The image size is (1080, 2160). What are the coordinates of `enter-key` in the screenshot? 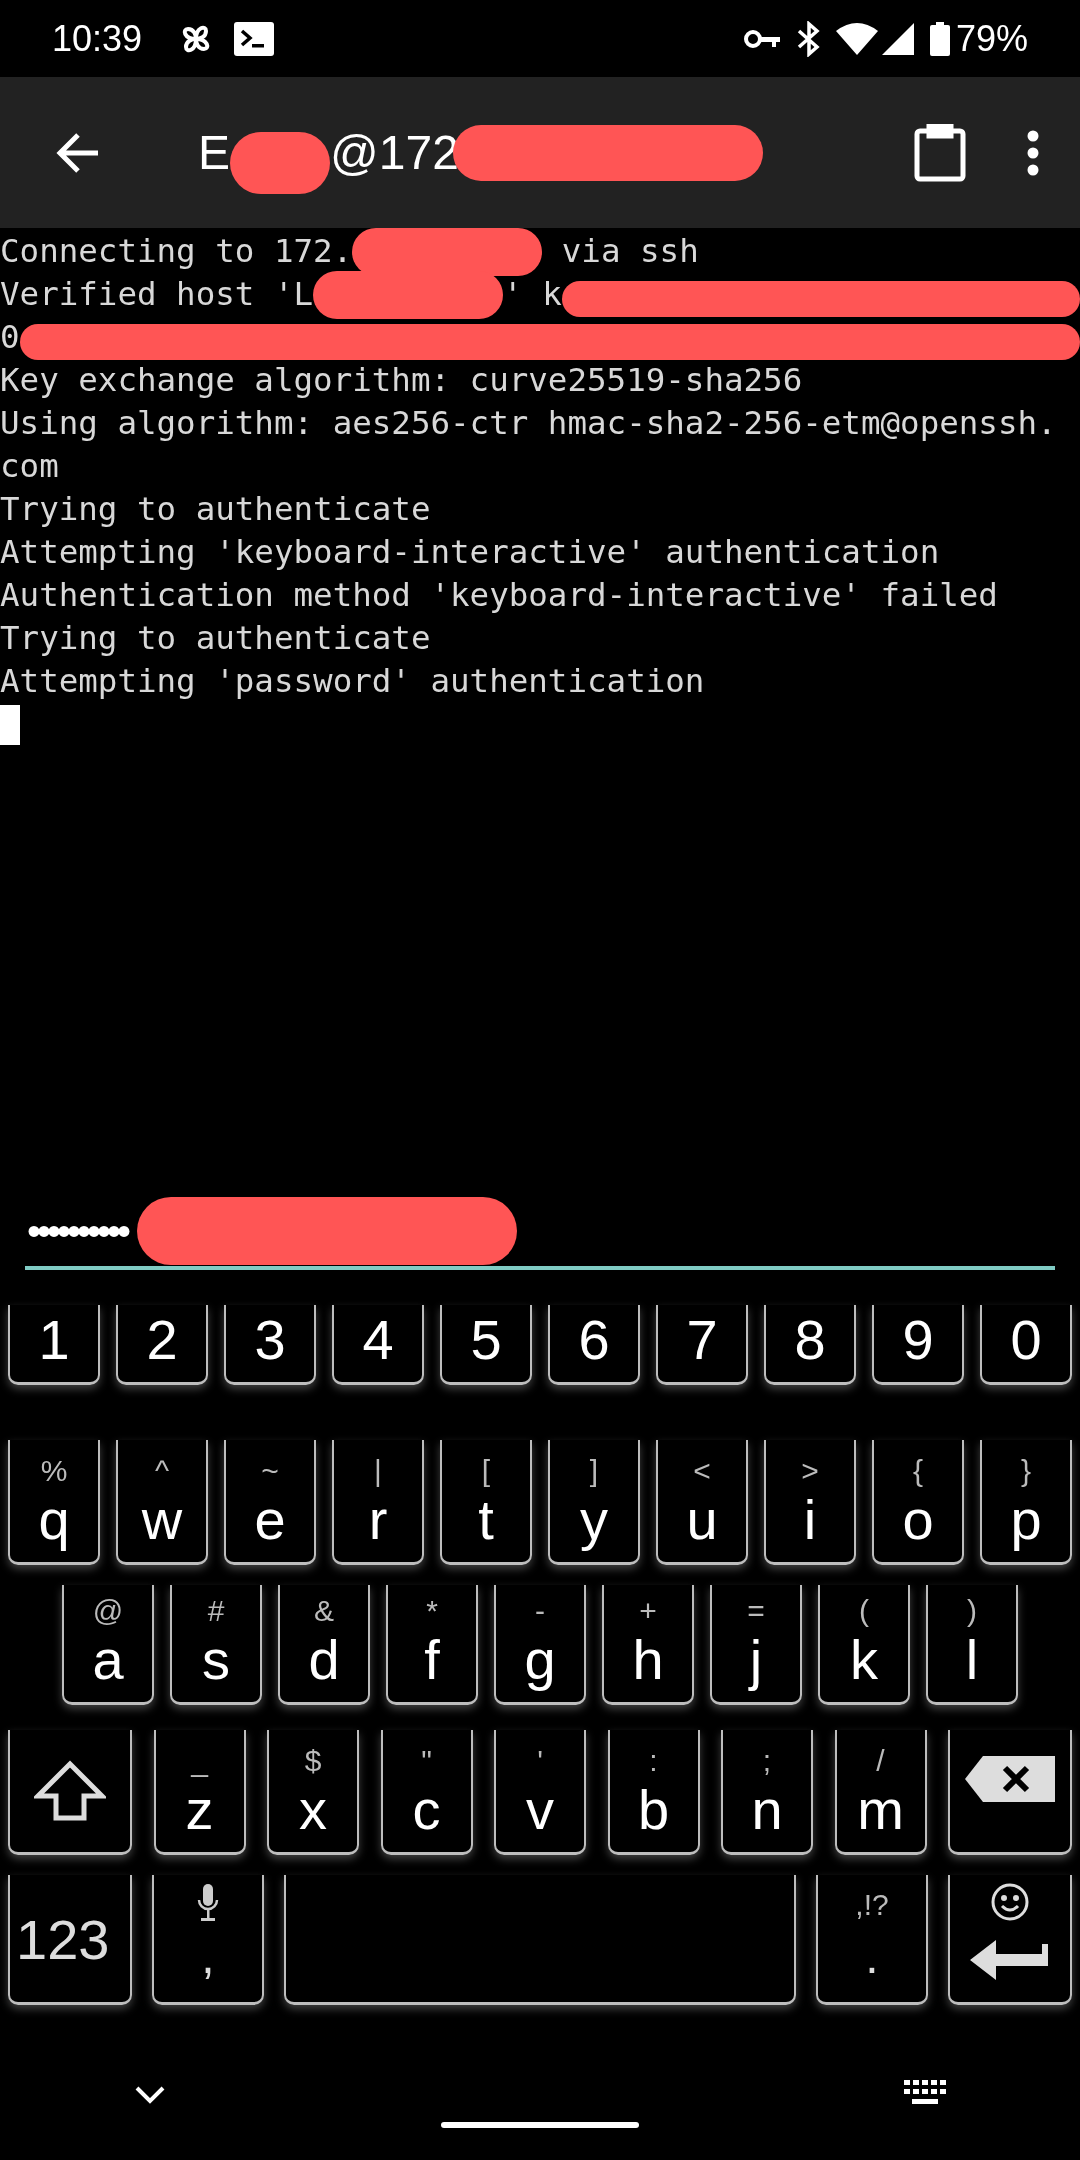 It's located at (1010, 1940).